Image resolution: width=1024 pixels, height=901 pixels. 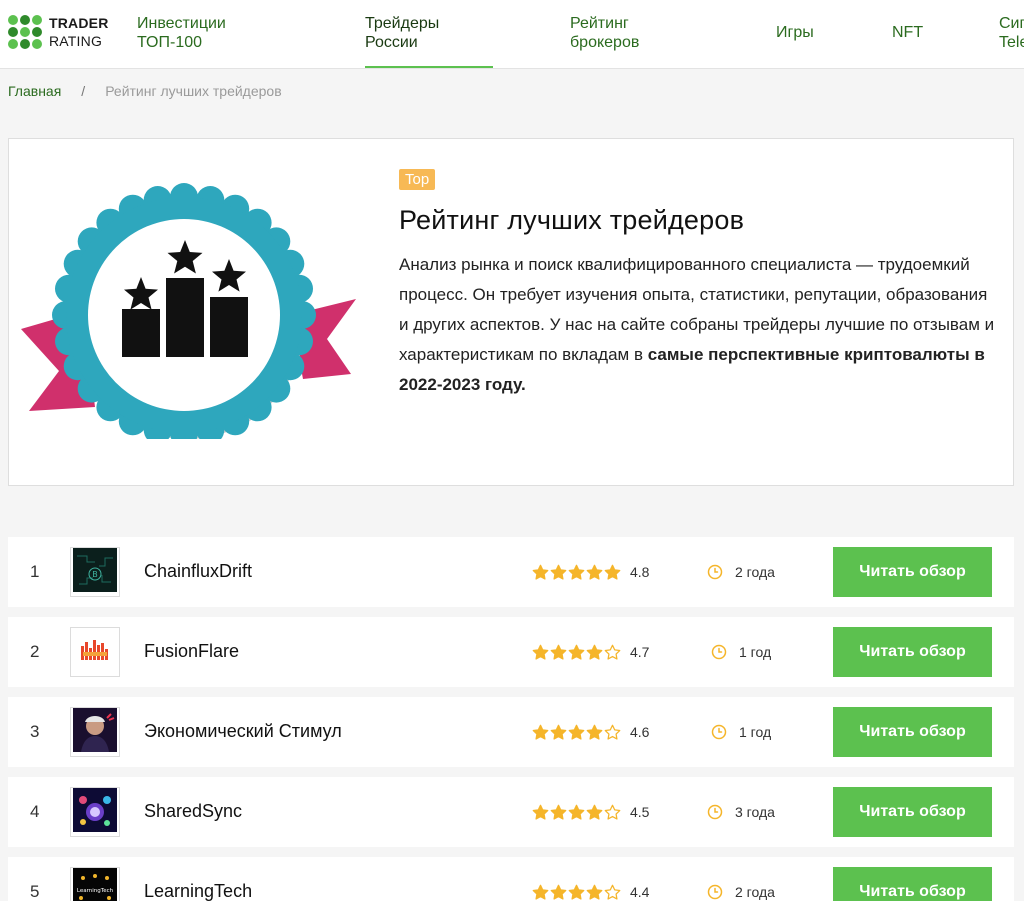 I want to click on nav-label: Инвестиции, so click(x=181, y=23).